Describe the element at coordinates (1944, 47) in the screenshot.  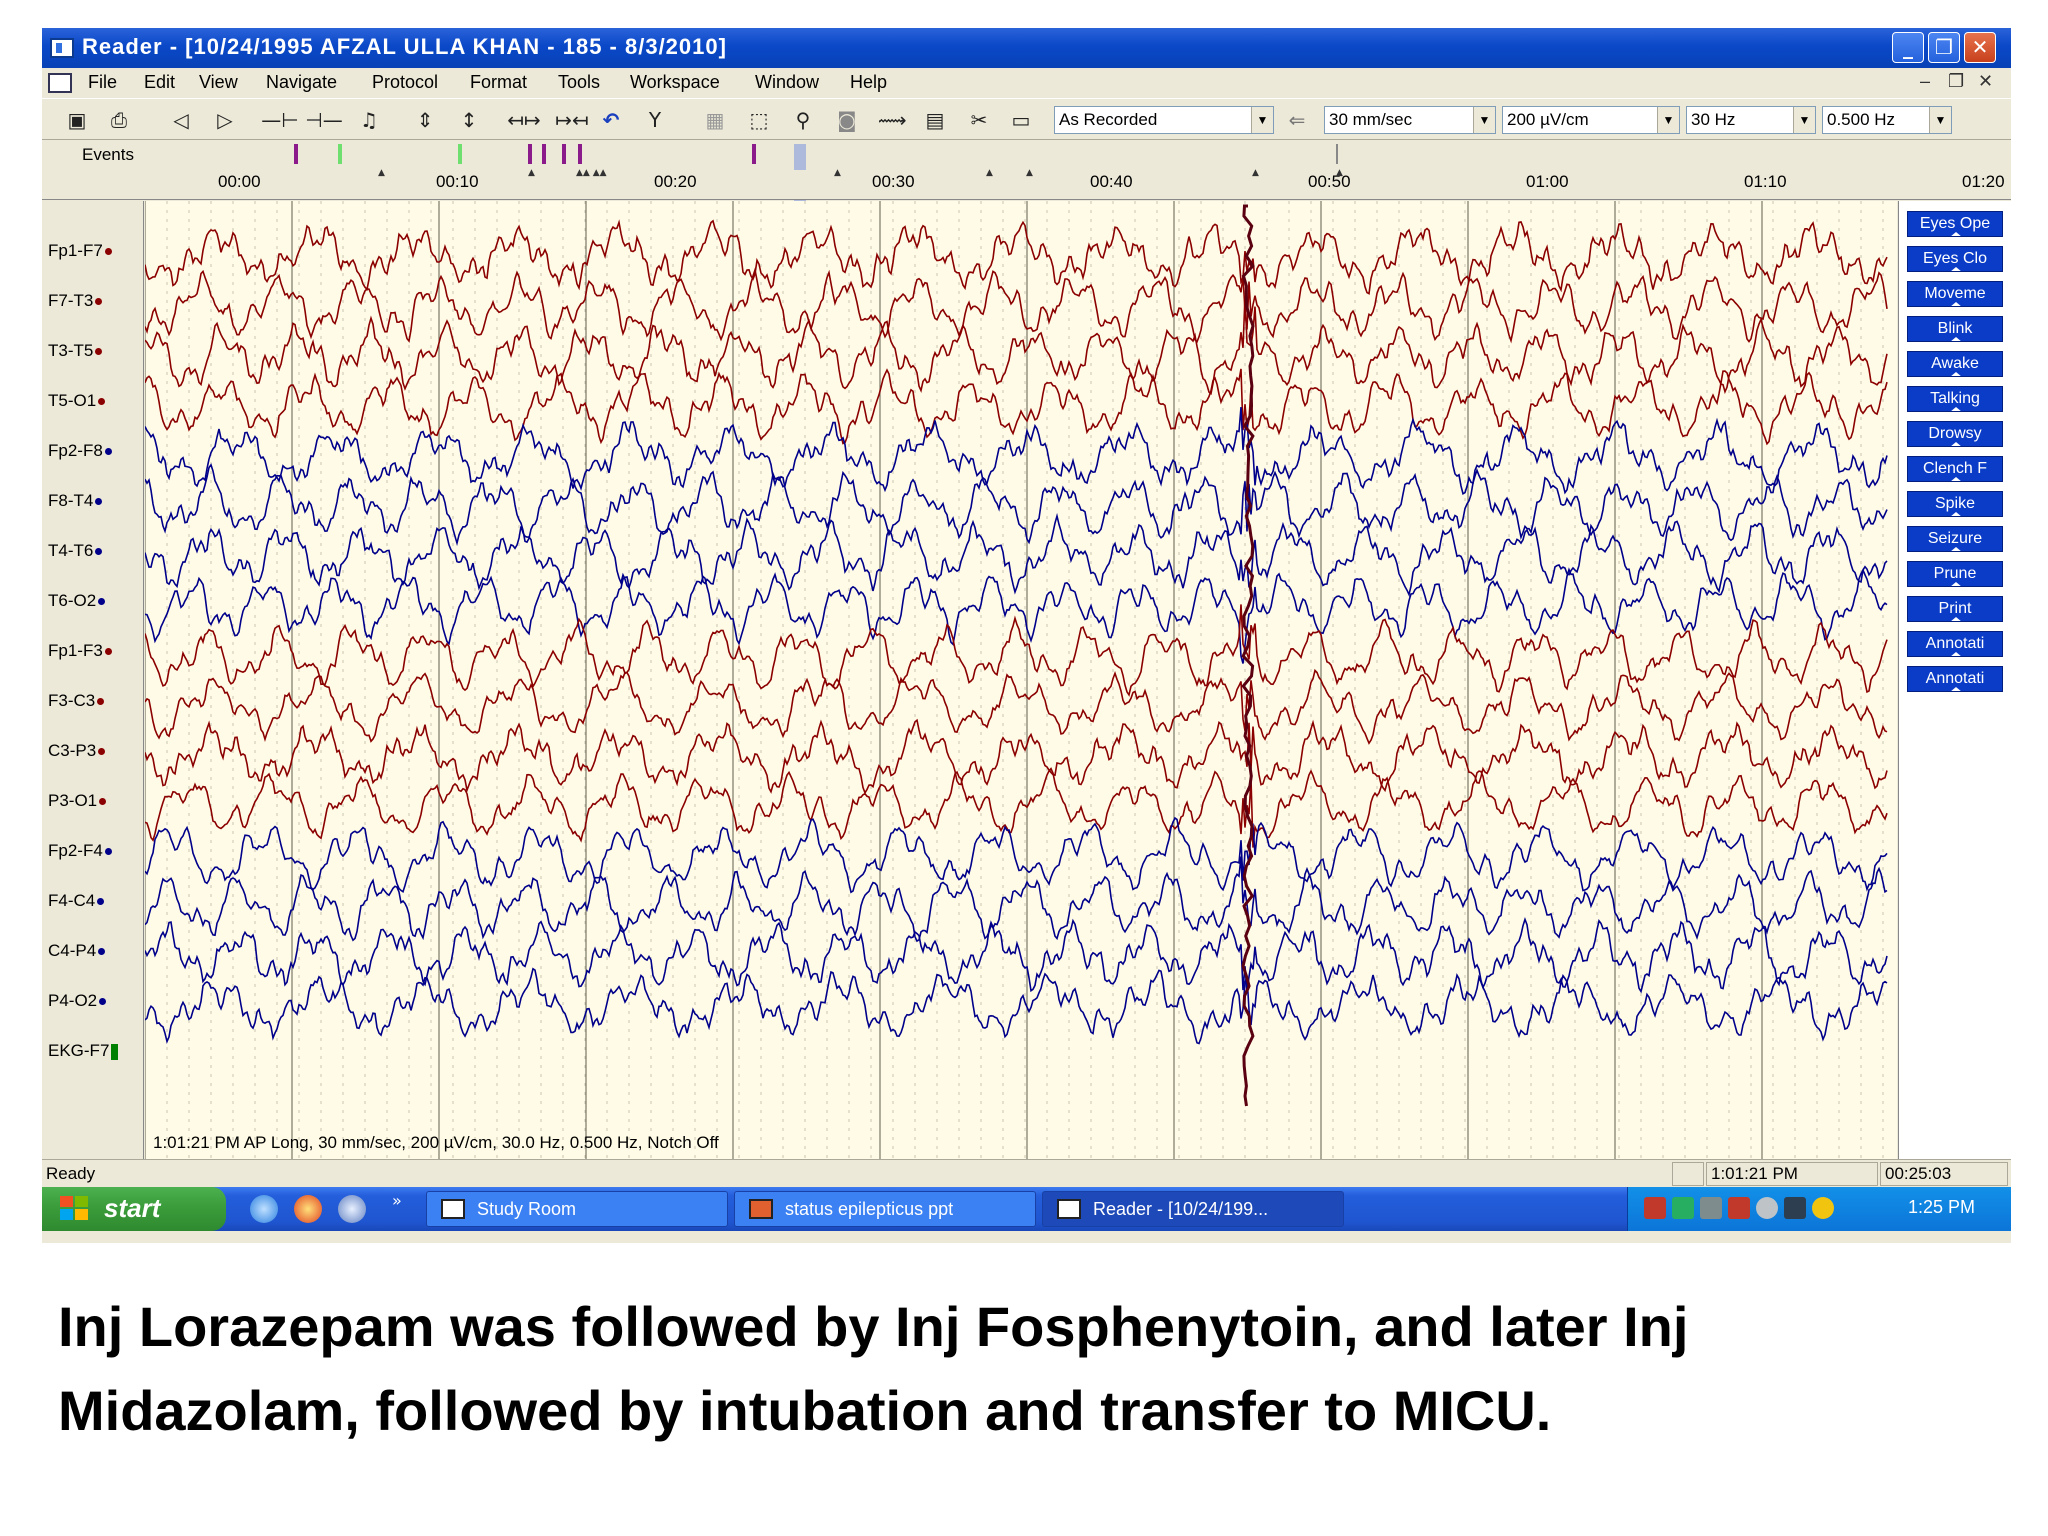
I see `restore-button: ❐` at that location.